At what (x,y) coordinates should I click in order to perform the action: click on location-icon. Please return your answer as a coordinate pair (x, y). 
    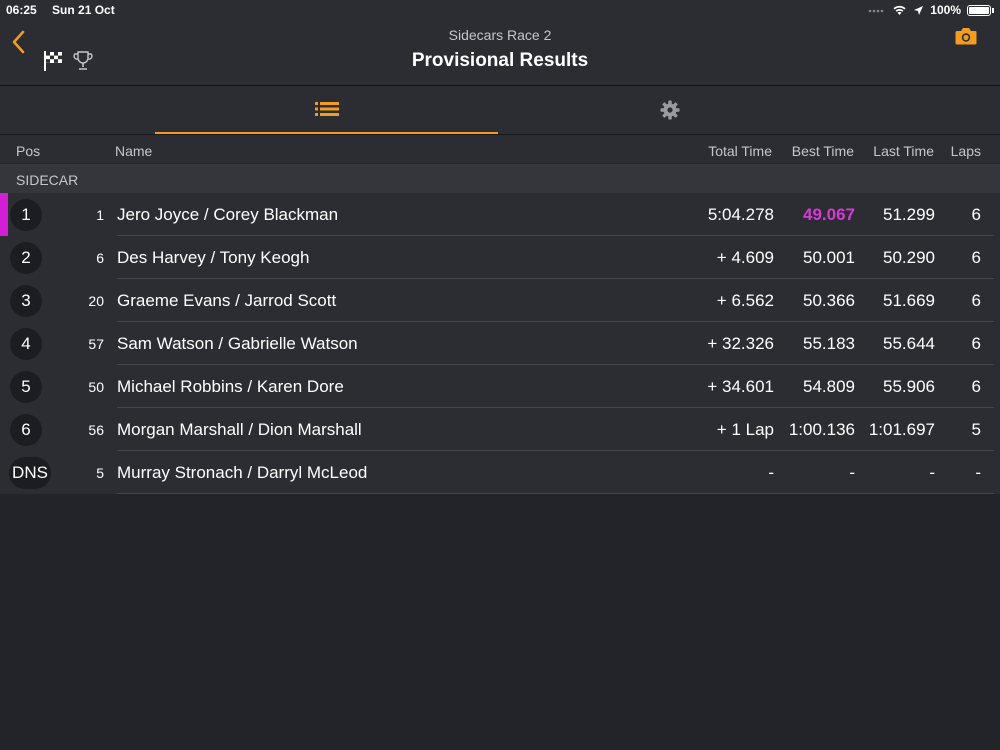
    Looking at the image, I should click on (919, 10).